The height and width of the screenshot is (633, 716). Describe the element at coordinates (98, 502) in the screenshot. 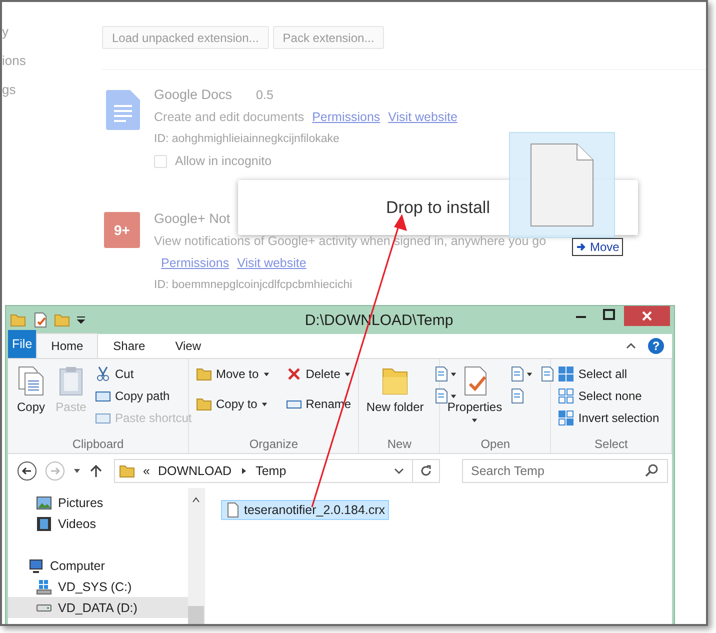

I see `nav-item: Pictures` at that location.